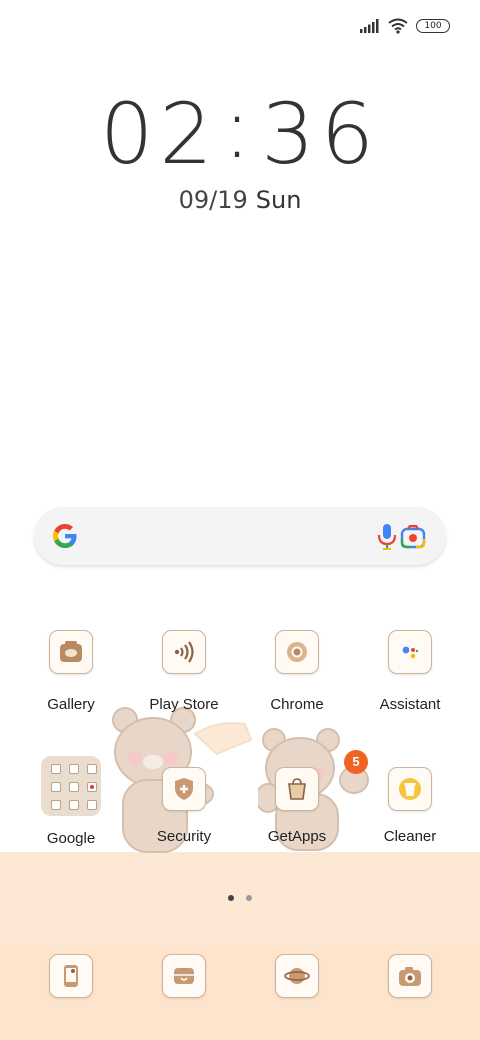 The width and height of the screenshot is (480, 1040). Describe the element at coordinates (159, 134) in the screenshot. I see `clock-hour: 02` at that location.